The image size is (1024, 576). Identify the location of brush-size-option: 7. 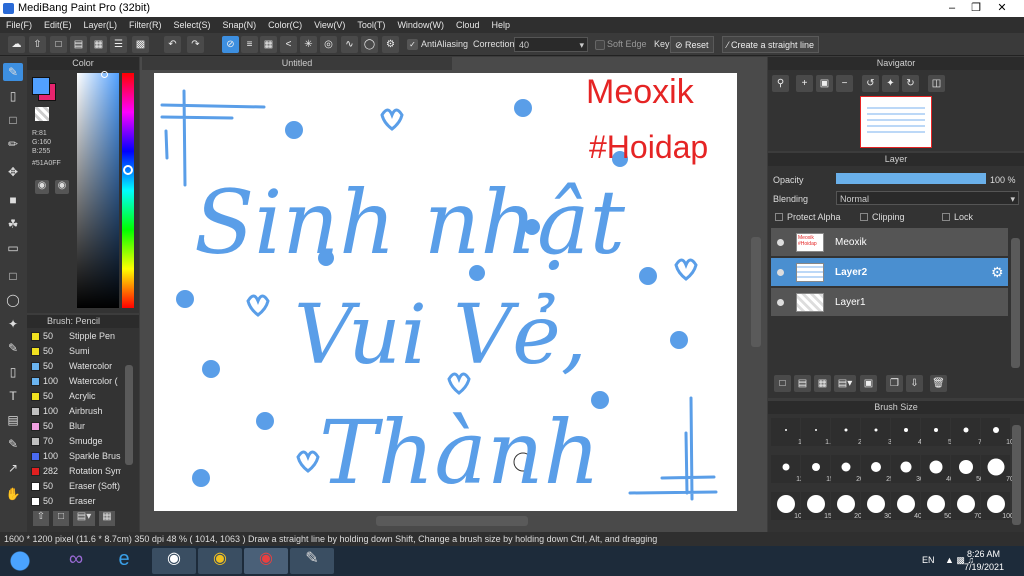
(966, 432).